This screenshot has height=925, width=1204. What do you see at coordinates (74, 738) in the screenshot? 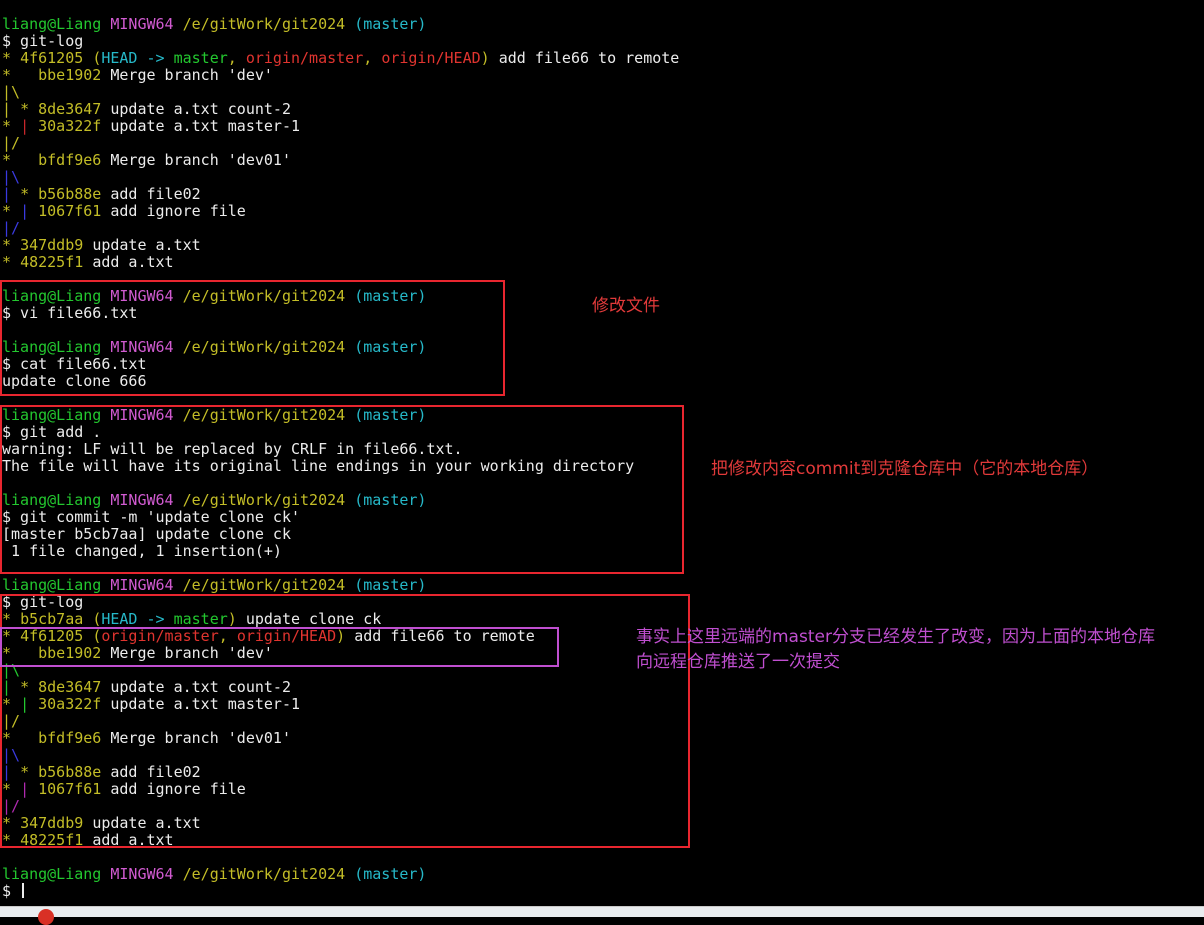
I see `terminal-segment: bfdf9e6` at bounding box center [74, 738].